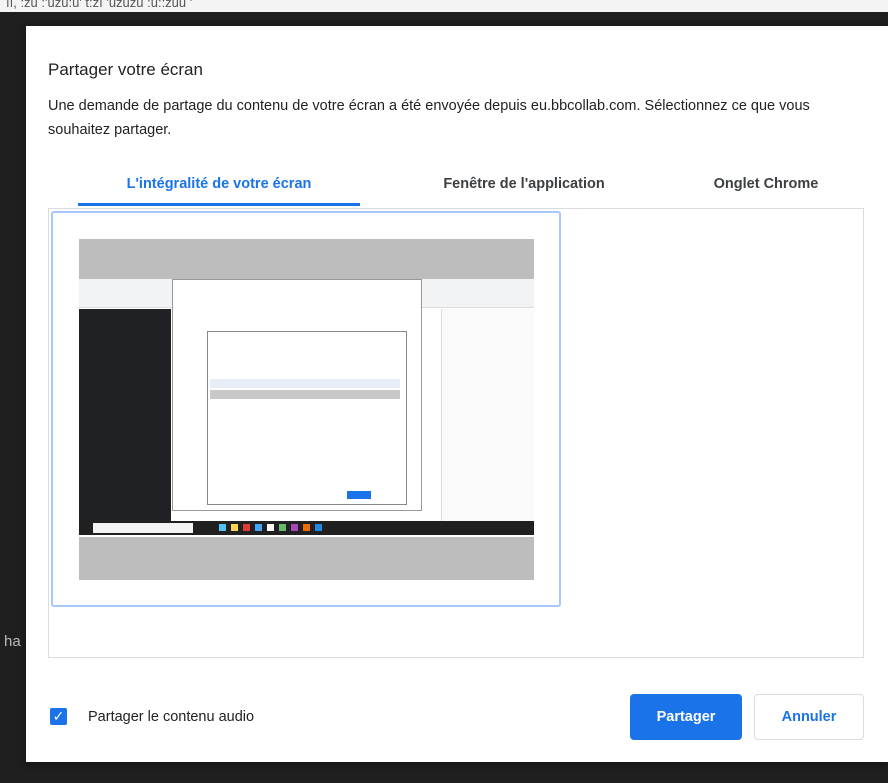 The height and width of the screenshot is (783, 888). Describe the element at coordinates (686, 717) in the screenshot. I see `share-button: Partager` at that location.